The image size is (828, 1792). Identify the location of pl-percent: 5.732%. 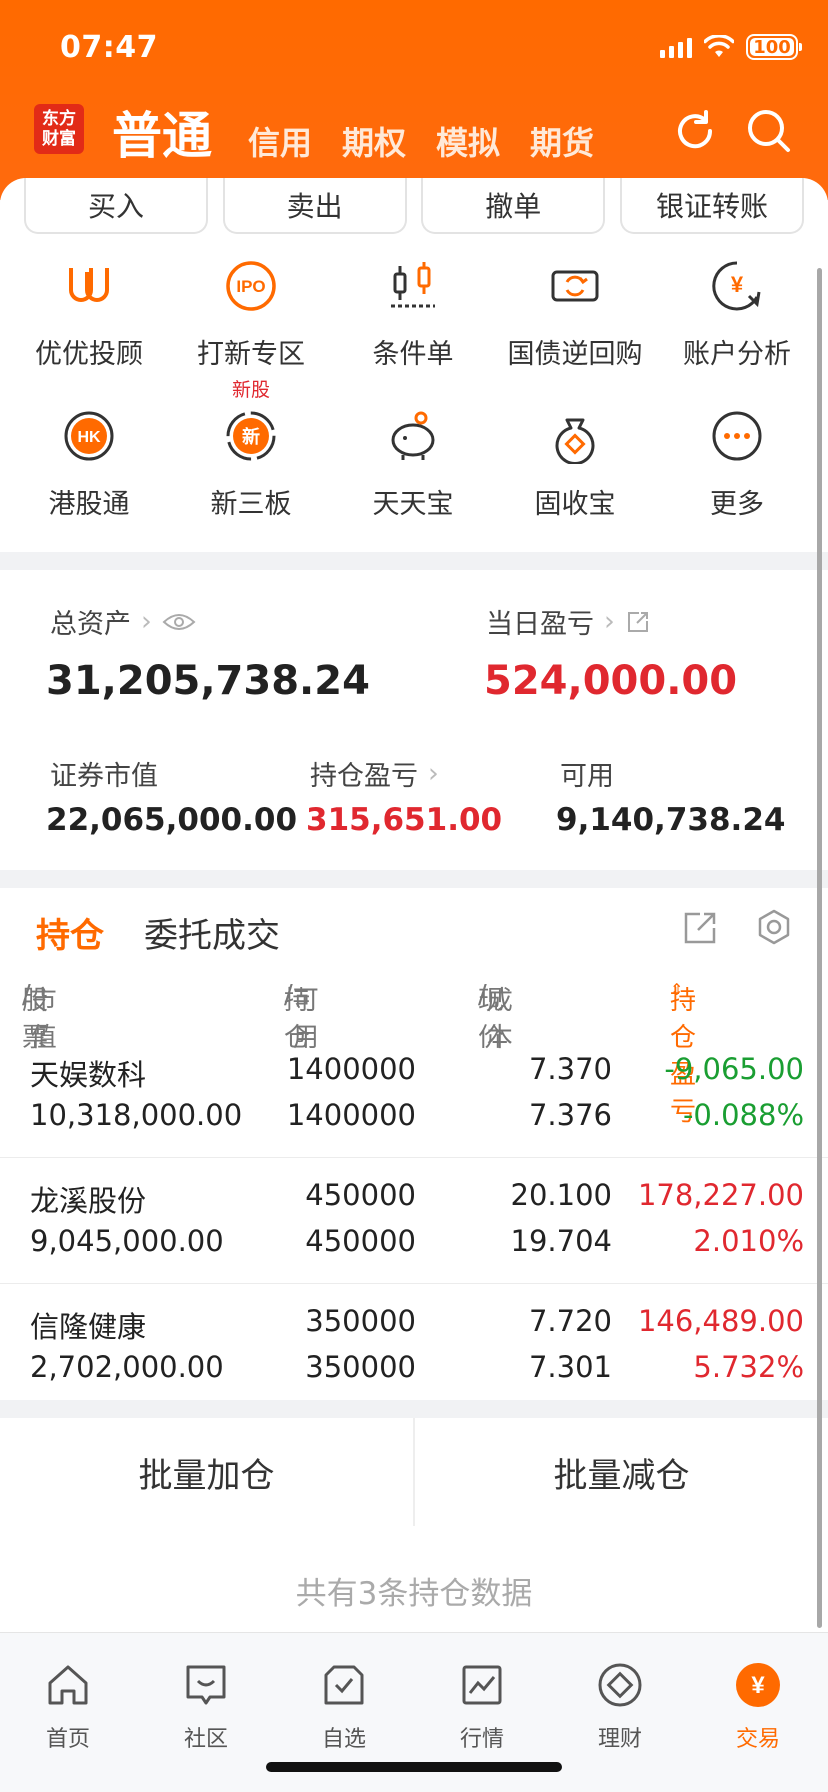
(748, 1367).